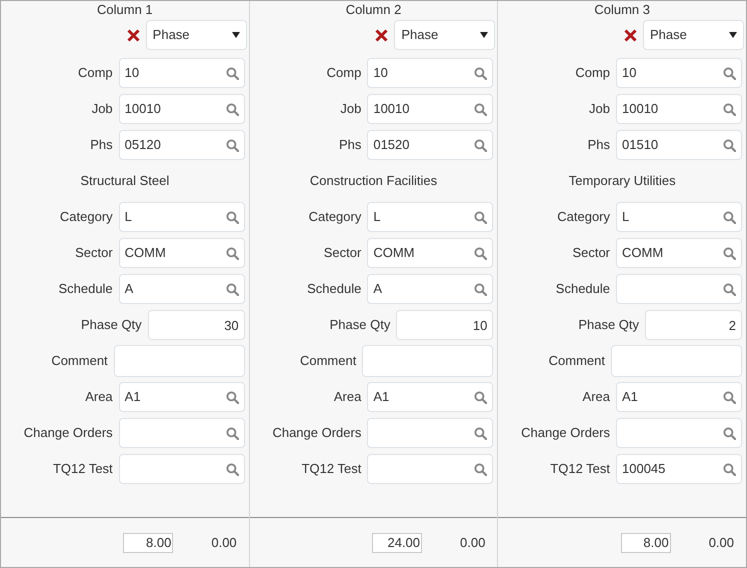 Image resolution: width=747 pixels, height=568 pixels. I want to click on lookup-field: 01520, so click(430, 145).